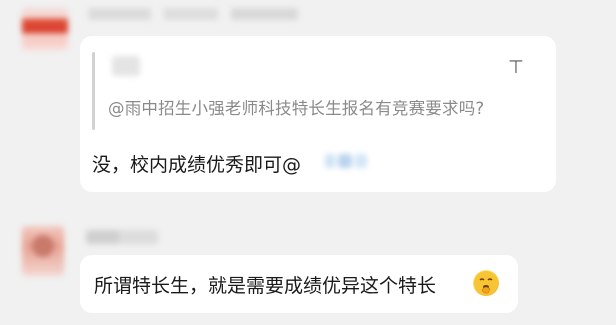  What do you see at coordinates (486, 283) in the screenshot?
I see `thinking-emoji-icon` at bounding box center [486, 283].